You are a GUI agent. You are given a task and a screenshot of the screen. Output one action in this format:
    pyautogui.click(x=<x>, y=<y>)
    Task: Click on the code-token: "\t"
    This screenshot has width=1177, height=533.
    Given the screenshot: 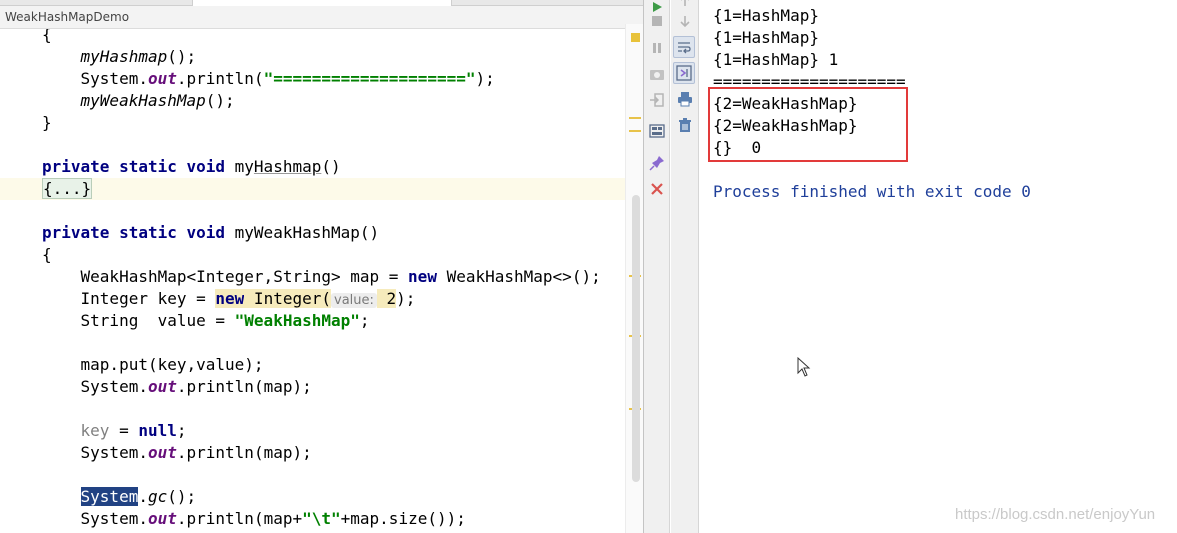 What is the action you would take?
    pyautogui.click(x=321, y=518)
    